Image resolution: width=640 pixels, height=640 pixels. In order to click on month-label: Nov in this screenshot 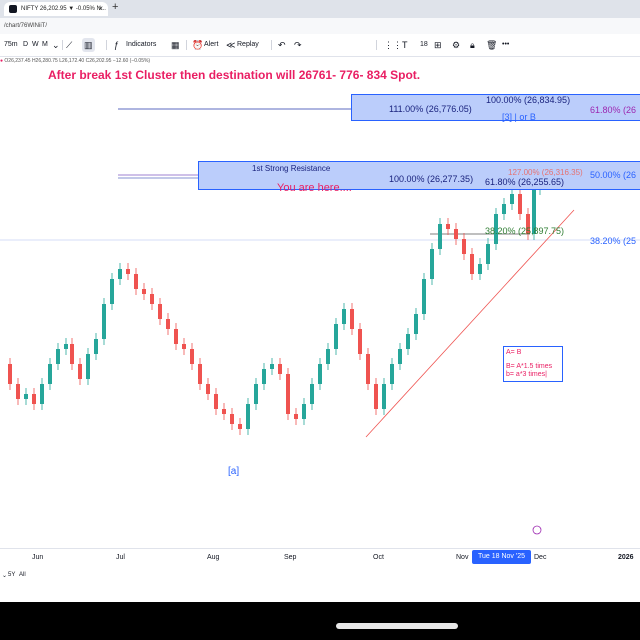, I will do `click(462, 557)`.